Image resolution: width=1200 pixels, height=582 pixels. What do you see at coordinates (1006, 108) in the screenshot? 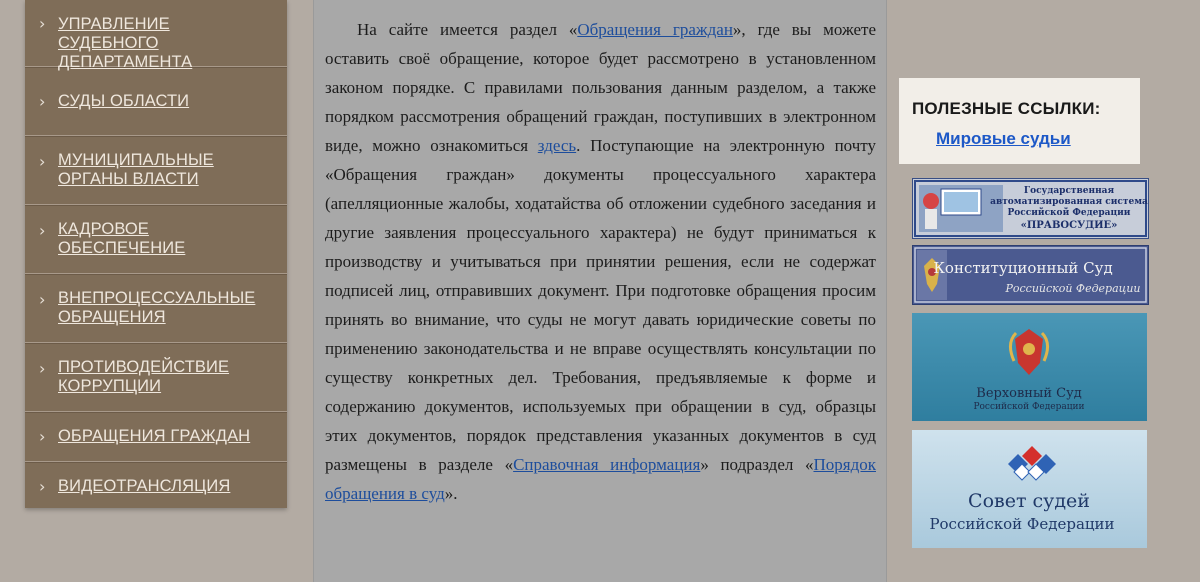
I see `useful-links-title: ПОЛЕЗНЫЕ ССЫЛКИ:` at bounding box center [1006, 108].